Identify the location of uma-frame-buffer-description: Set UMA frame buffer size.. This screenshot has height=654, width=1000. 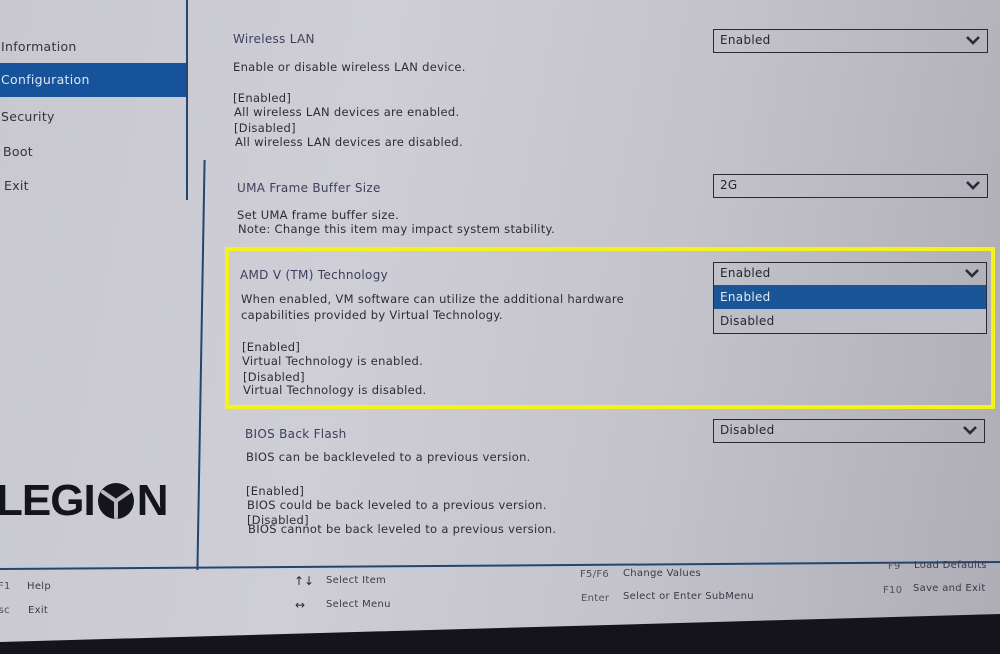
(318, 215).